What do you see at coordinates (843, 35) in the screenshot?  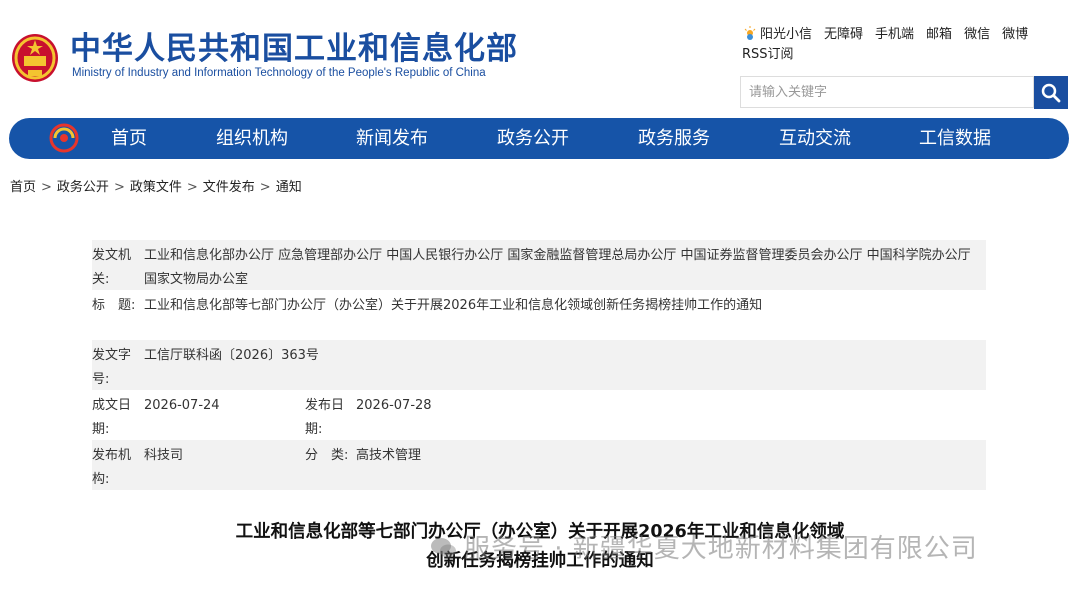 I see `top-link-accessibility: 无障碍` at bounding box center [843, 35].